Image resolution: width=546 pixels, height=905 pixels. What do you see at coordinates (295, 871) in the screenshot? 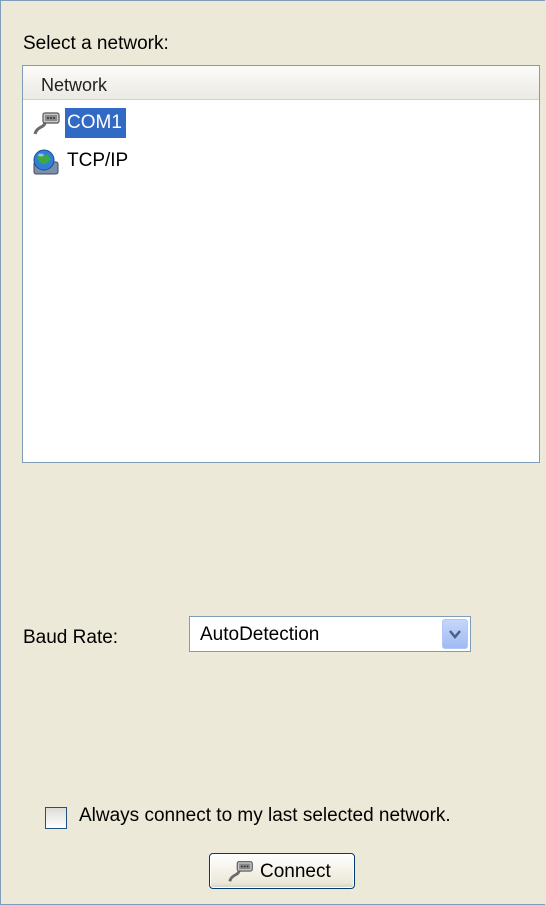
I see `connect-button-label: Connect` at bounding box center [295, 871].